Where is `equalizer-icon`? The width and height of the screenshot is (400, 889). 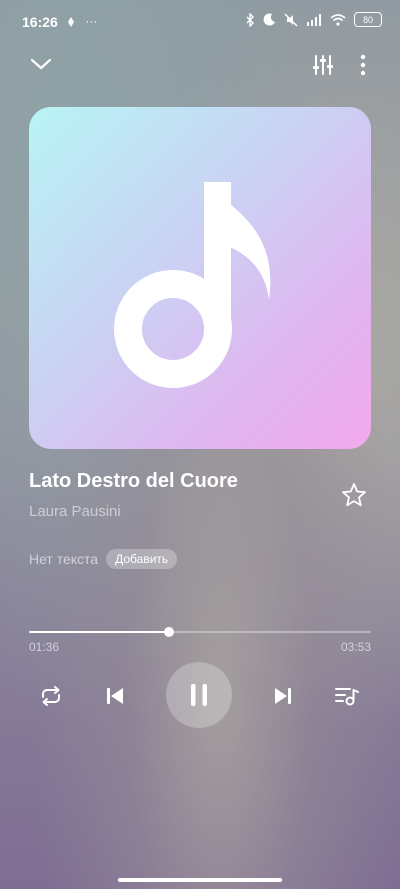
equalizer-icon is located at coordinates (323, 65).